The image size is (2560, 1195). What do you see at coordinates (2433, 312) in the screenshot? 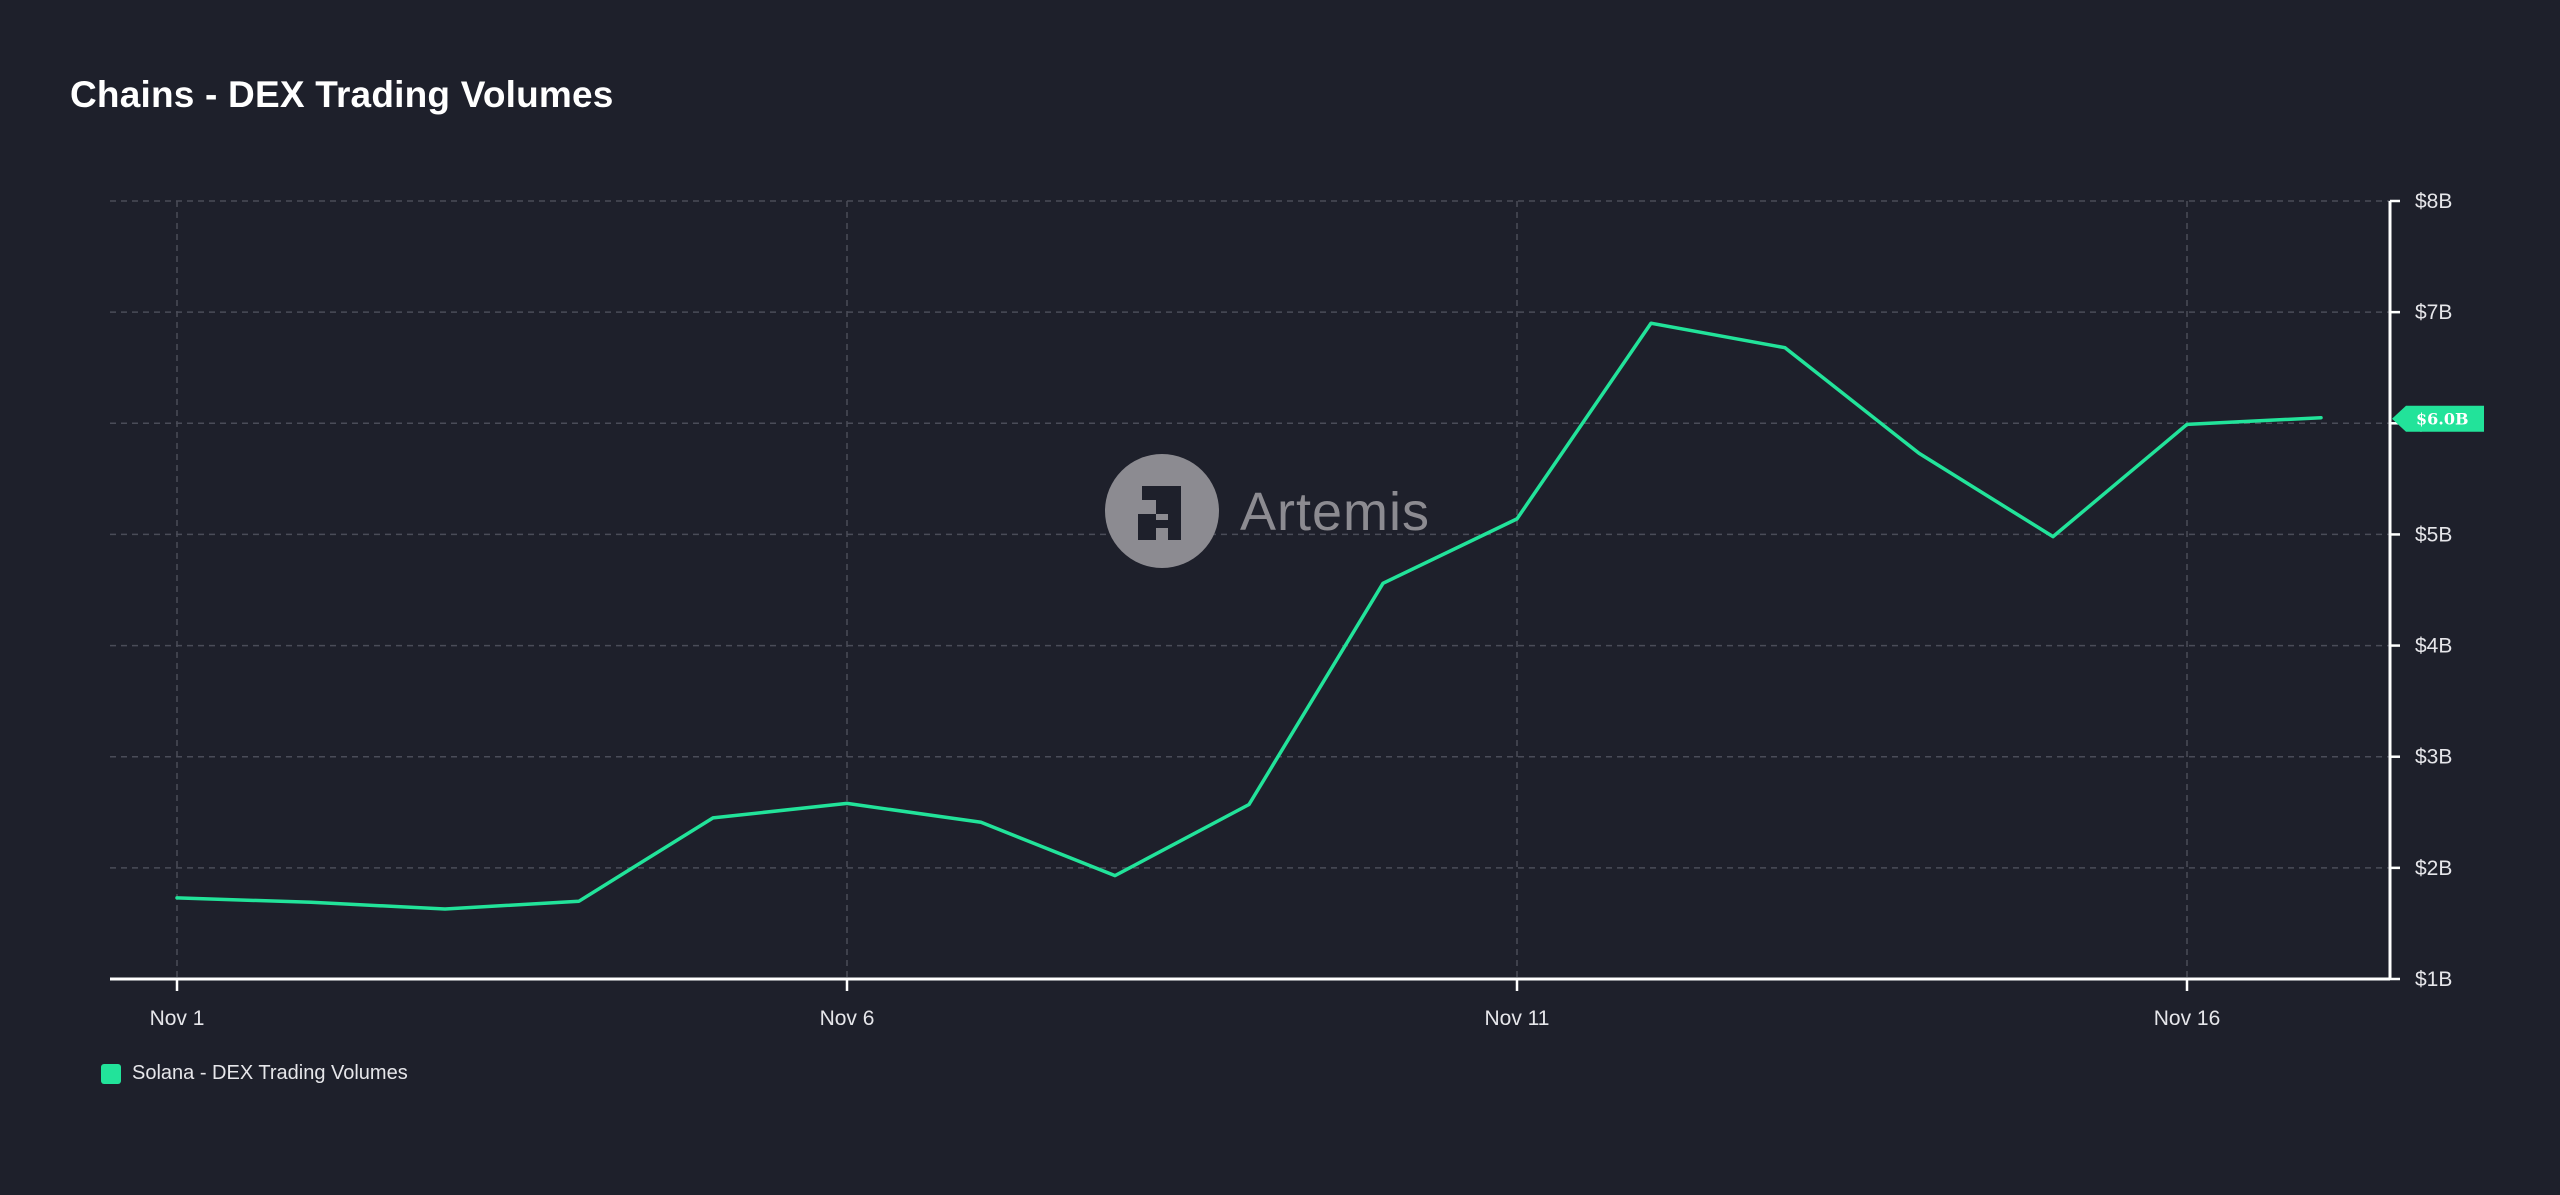
I see `y-tick-label: $7B` at bounding box center [2433, 312].